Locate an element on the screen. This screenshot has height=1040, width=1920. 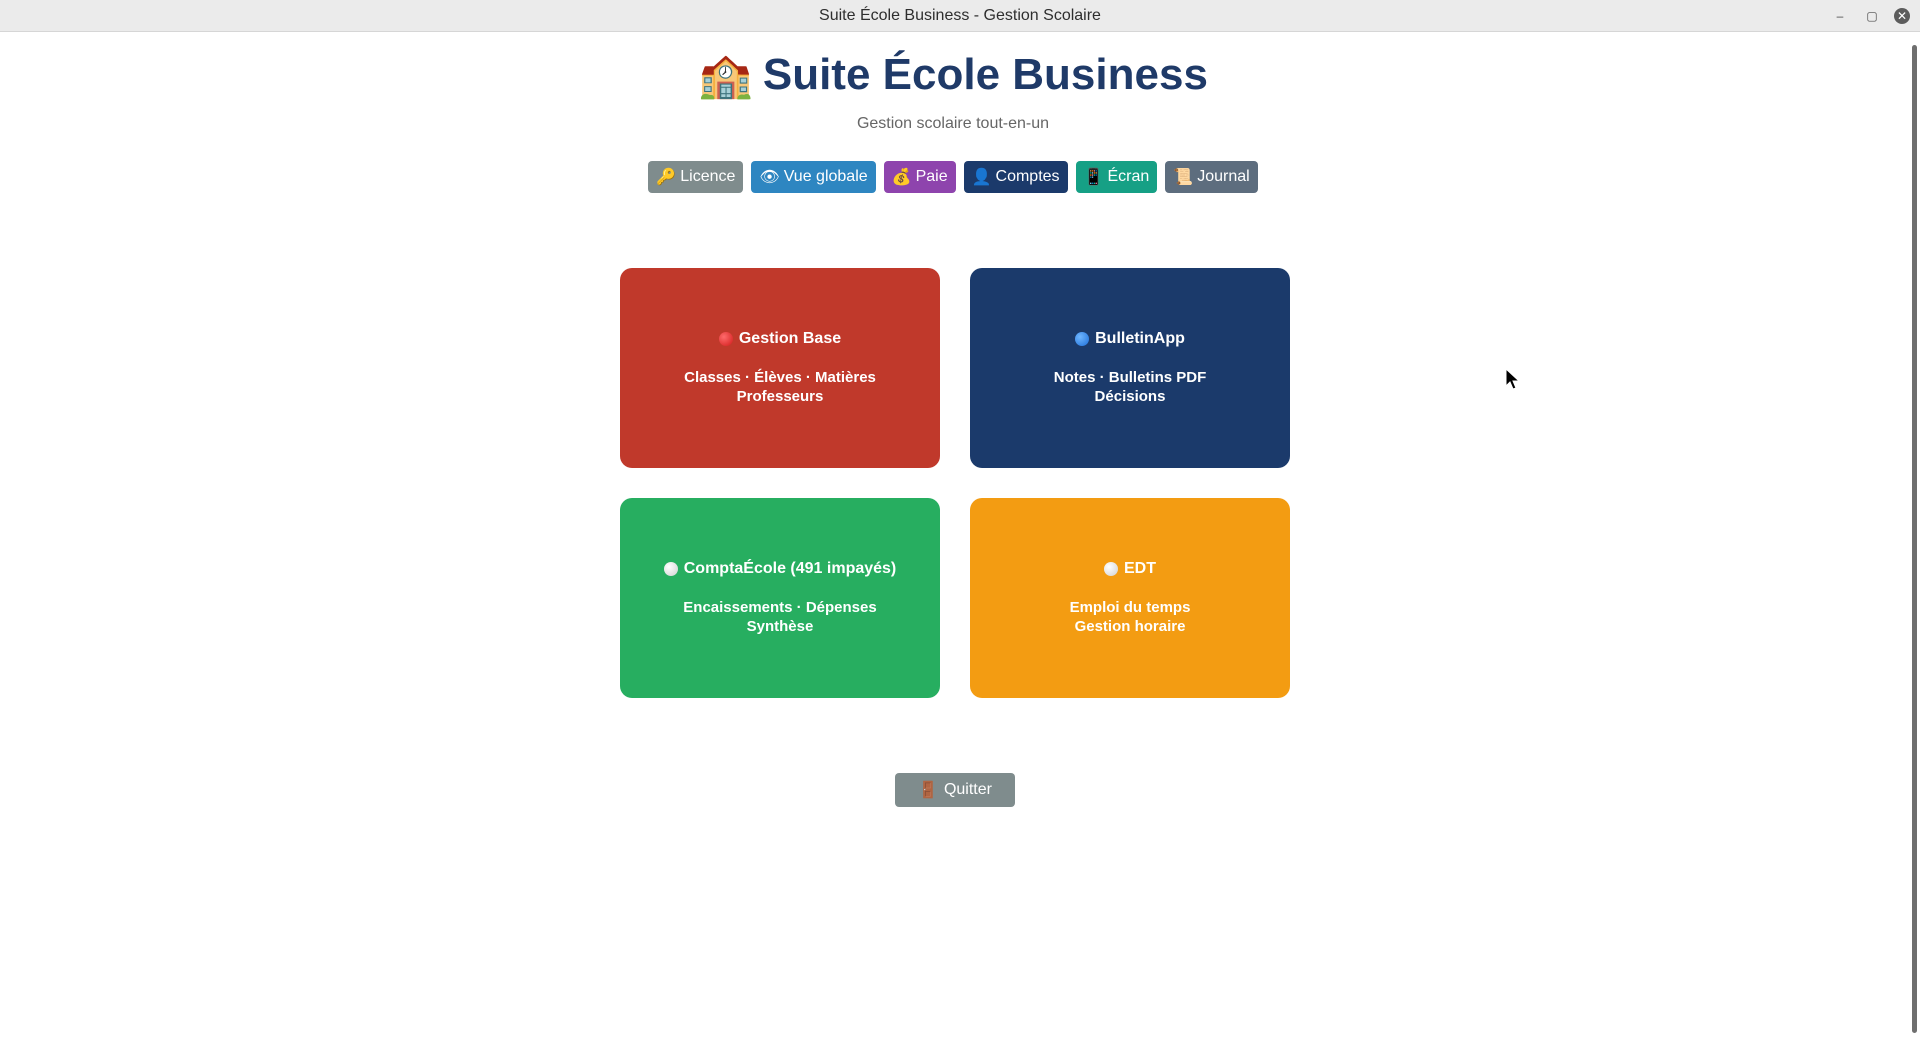
app-title-text: Suite École Business is located at coordinates (985, 74).